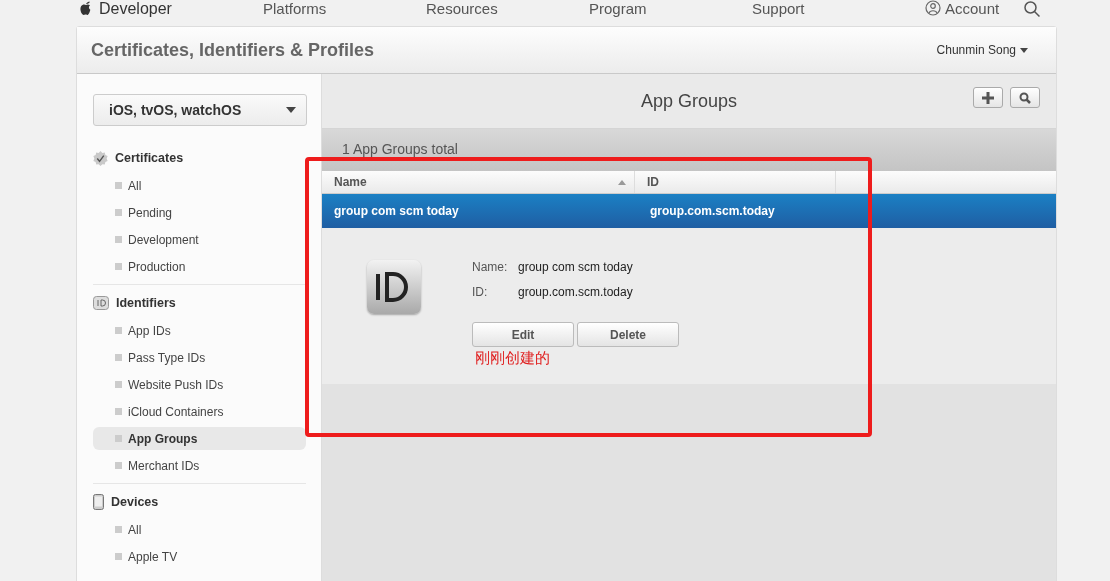 The image size is (1110, 581). Describe the element at coordinates (233, 50) in the screenshot. I see `page-title: Certificates, Identifiers & Profiles` at that location.